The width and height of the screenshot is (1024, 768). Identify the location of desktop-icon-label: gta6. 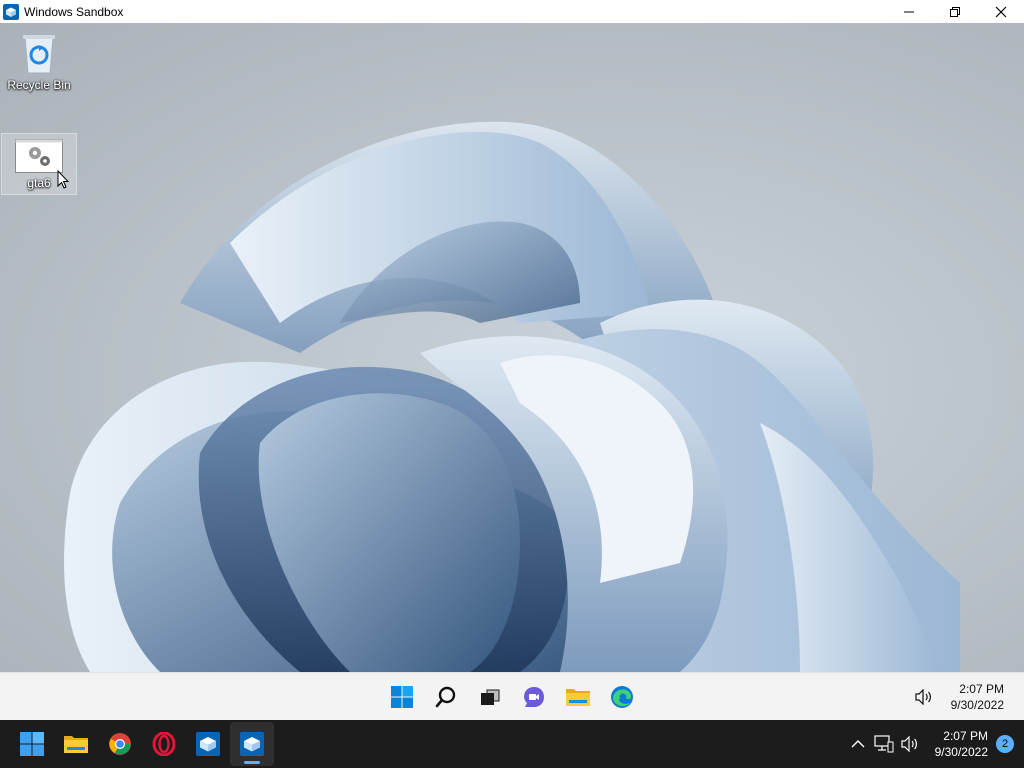
(39, 183).